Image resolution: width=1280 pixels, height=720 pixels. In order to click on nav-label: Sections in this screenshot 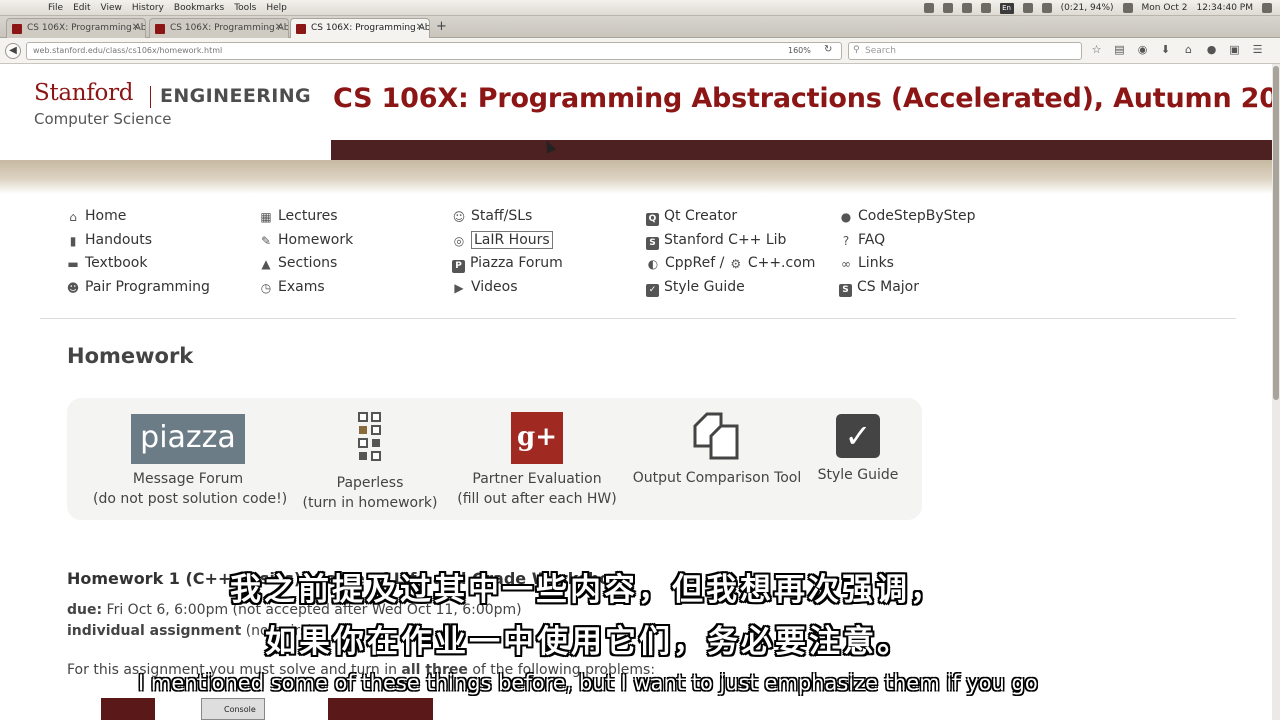, I will do `click(308, 263)`.